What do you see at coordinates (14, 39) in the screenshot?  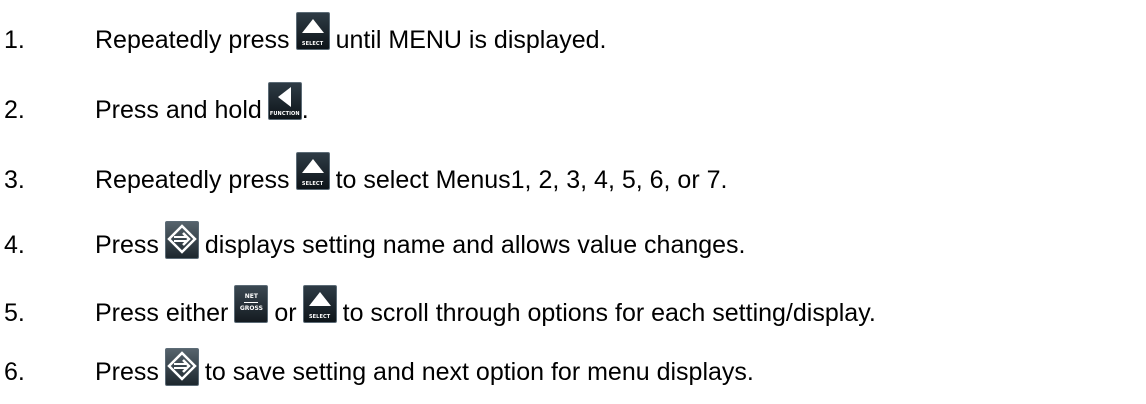 I see `step-number: 1.` at bounding box center [14, 39].